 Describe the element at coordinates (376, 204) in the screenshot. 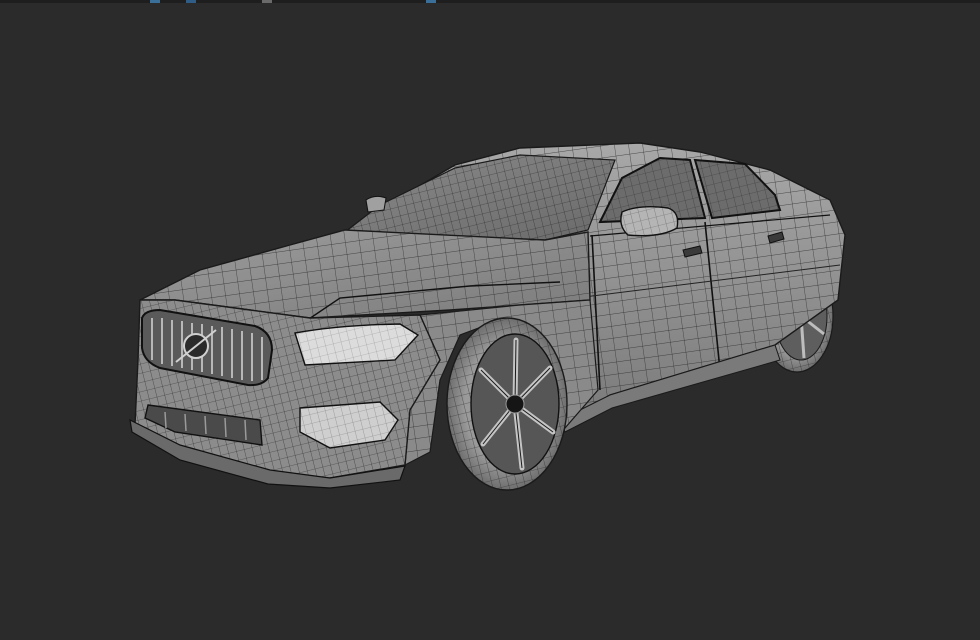

I see `left-mirror` at that location.